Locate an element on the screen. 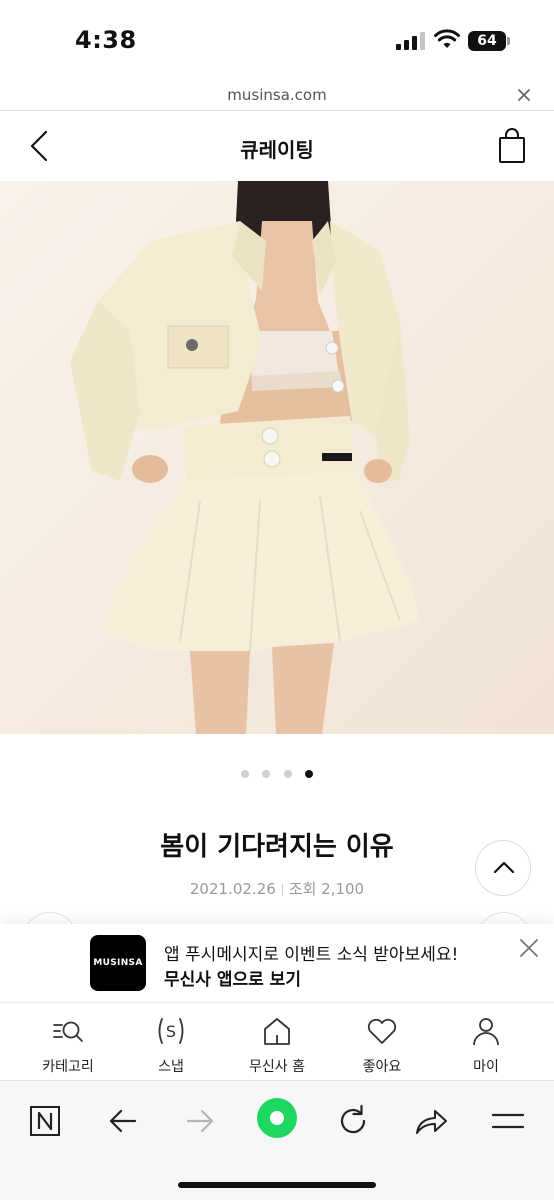  nav-label: 마이 is located at coordinates (486, 1067).